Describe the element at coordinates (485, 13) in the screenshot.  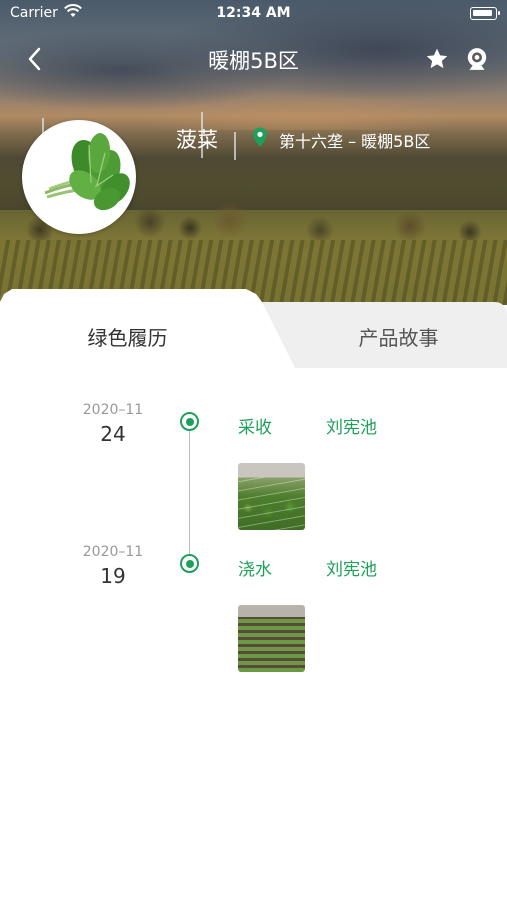
I see `battery-icon` at that location.